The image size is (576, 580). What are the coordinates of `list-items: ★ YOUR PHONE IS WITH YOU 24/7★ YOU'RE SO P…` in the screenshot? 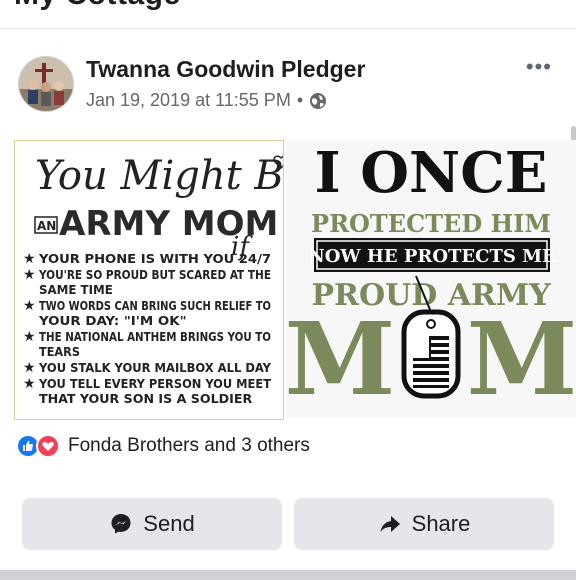 It's located at (147, 328).